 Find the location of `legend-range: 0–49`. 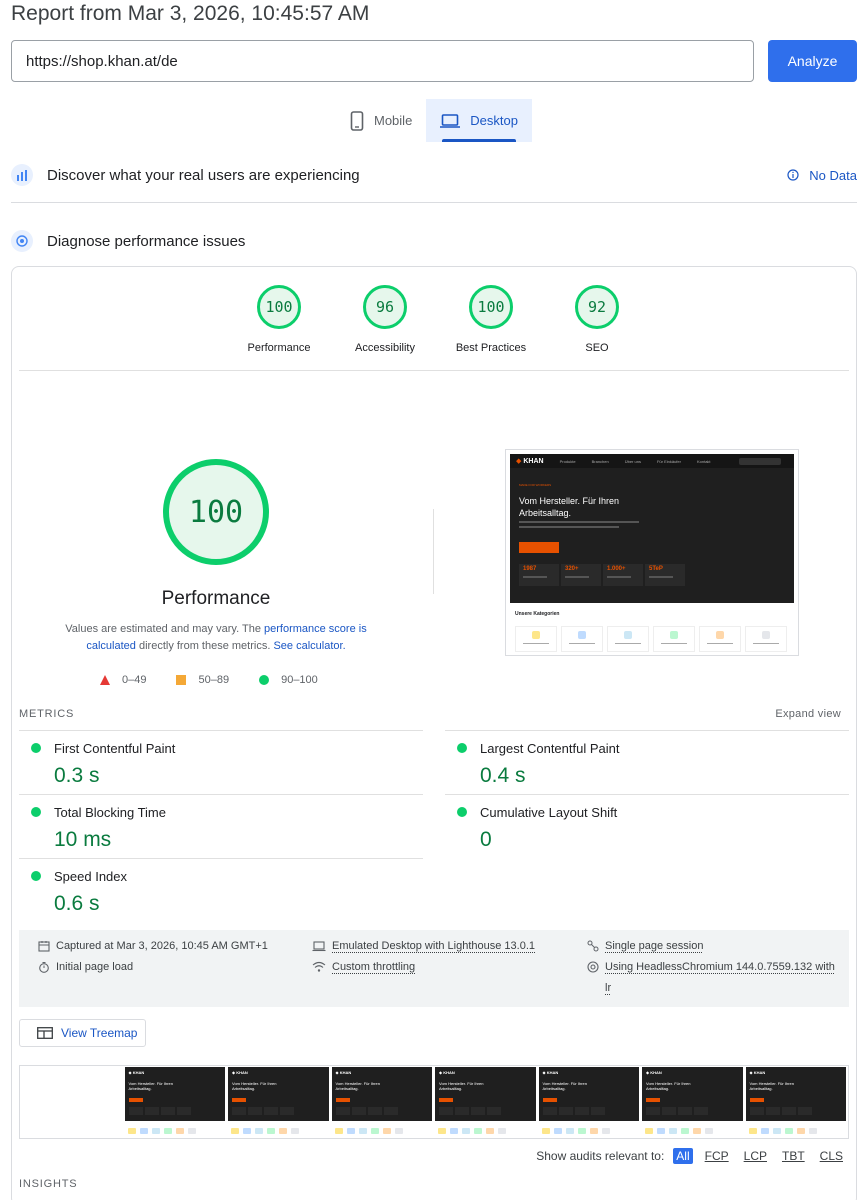

legend-range: 0–49 is located at coordinates (134, 680).